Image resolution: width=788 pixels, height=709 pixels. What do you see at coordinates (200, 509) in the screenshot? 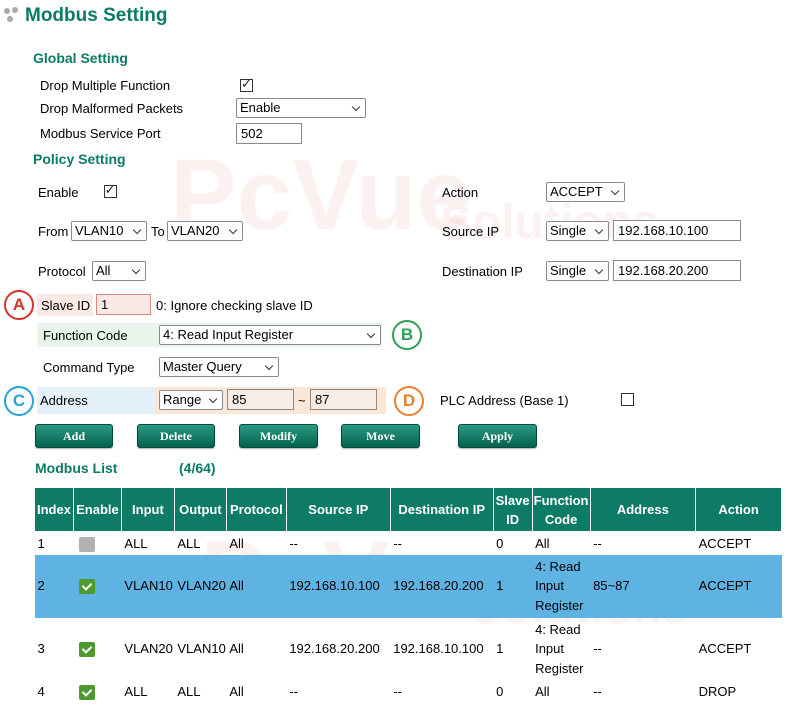
I see `column-header: Output` at bounding box center [200, 509].